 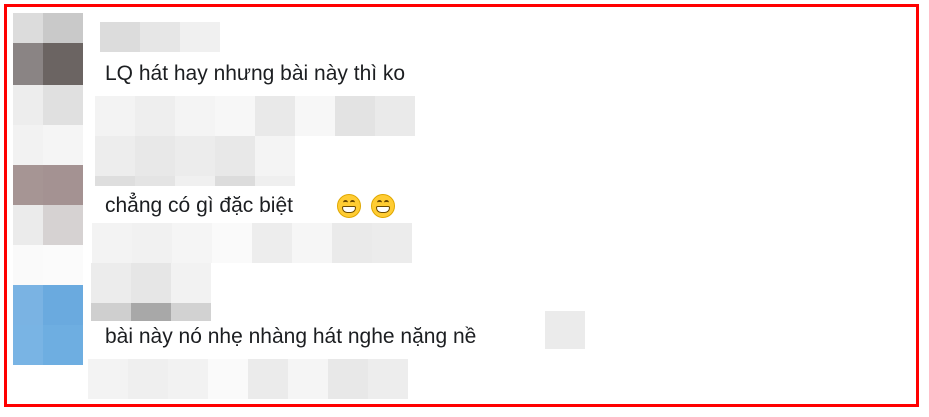 I want to click on comment-text-2: chẳng có gì đặc biệt, so click(x=199, y=205).